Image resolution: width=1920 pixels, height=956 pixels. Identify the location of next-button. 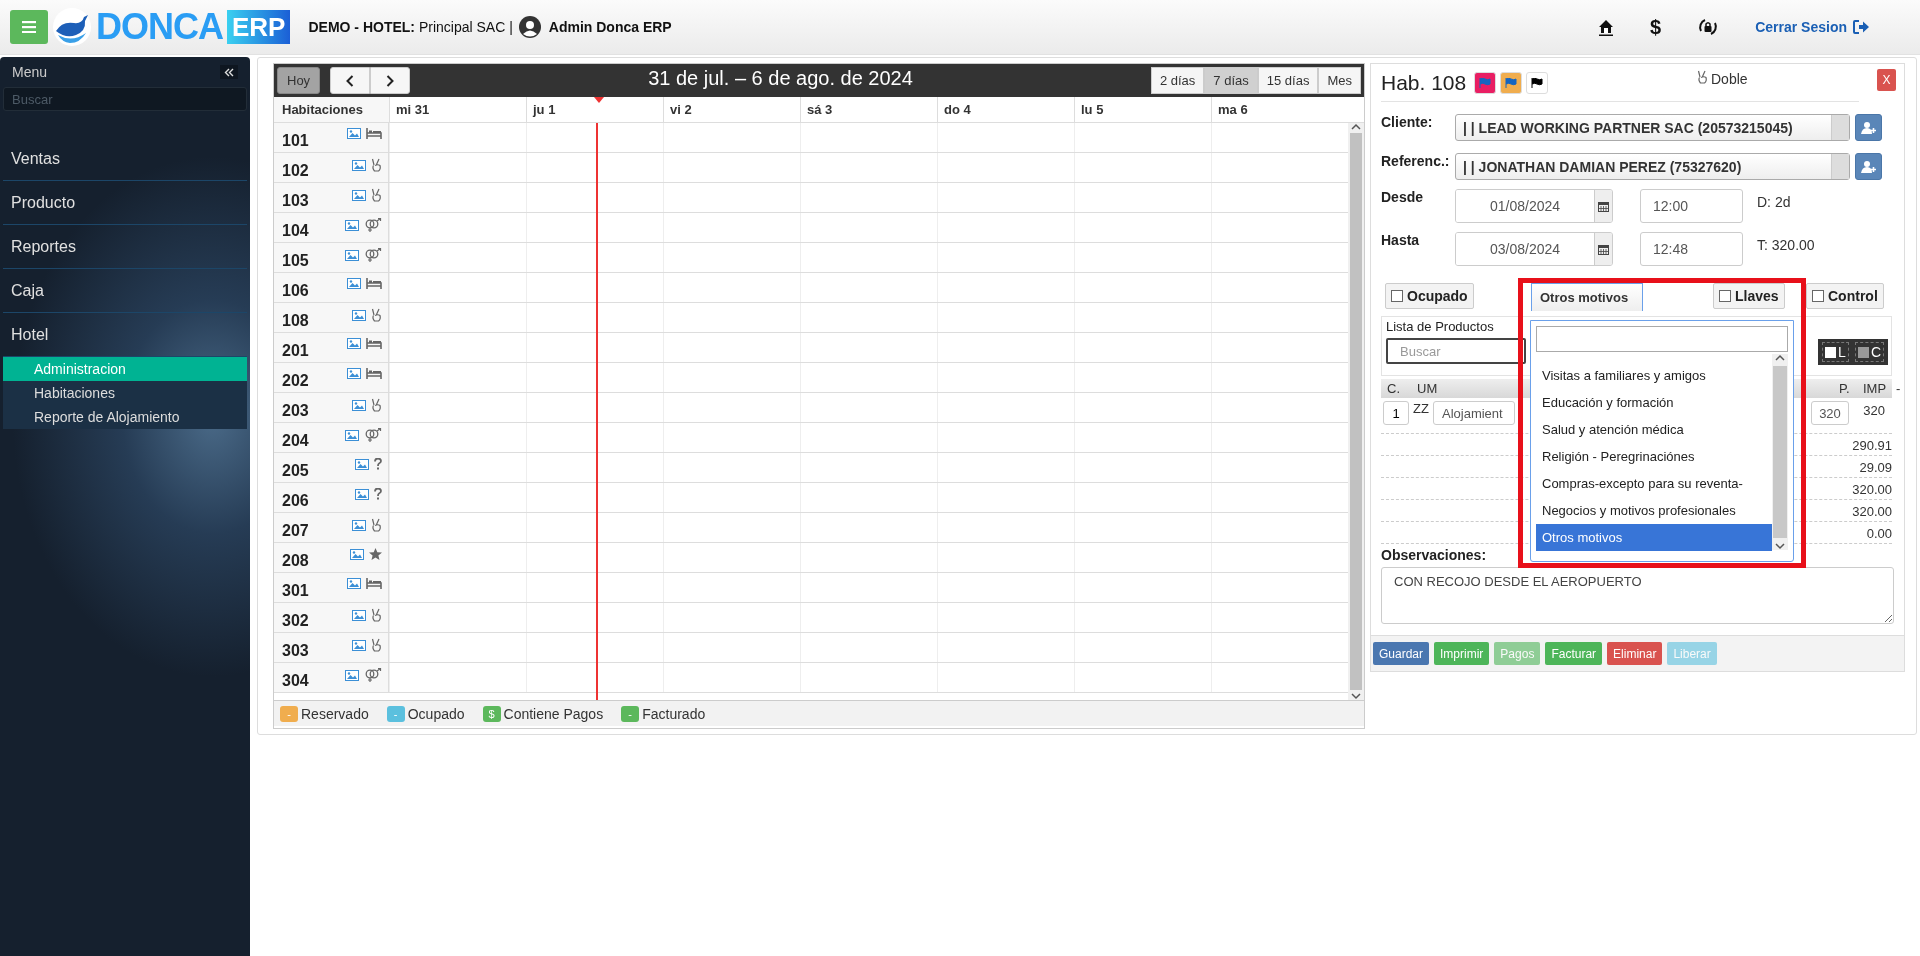
(390, 80).